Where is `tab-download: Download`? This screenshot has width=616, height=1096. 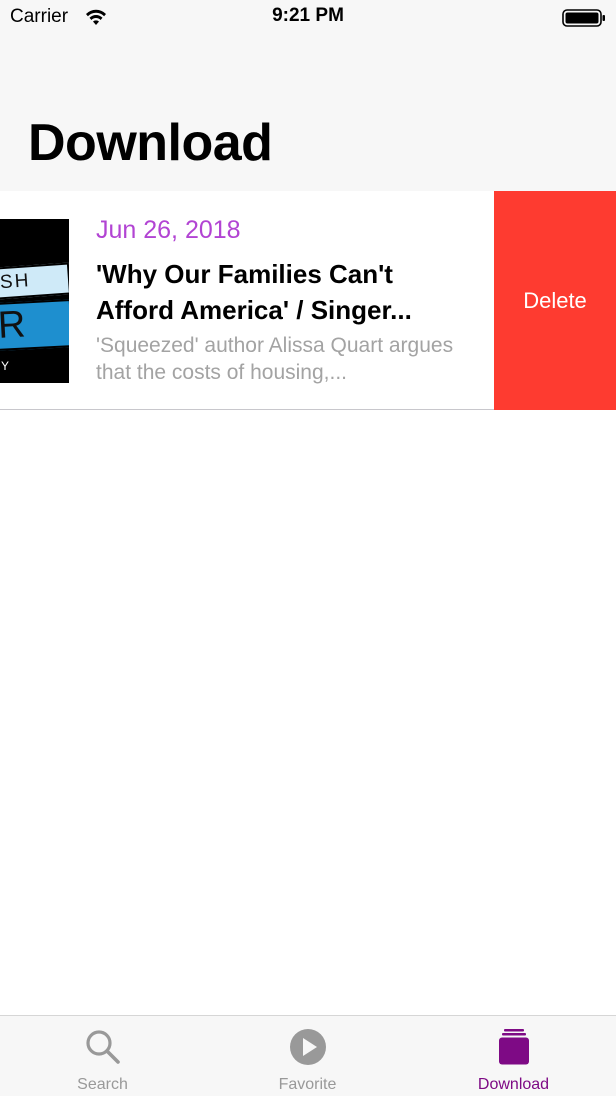
tab-download: Download is located at coordinates (513, 1056).